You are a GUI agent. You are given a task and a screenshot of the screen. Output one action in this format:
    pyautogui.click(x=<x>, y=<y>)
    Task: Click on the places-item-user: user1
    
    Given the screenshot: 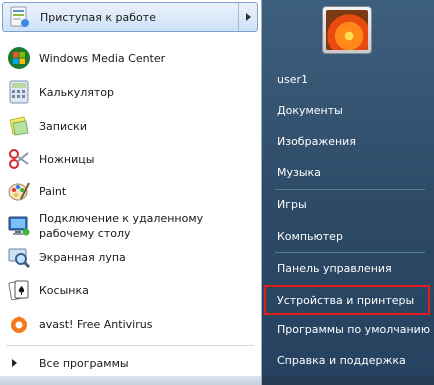 What is the action you would take?
    pyautogui.click(x=348, y=79)
    